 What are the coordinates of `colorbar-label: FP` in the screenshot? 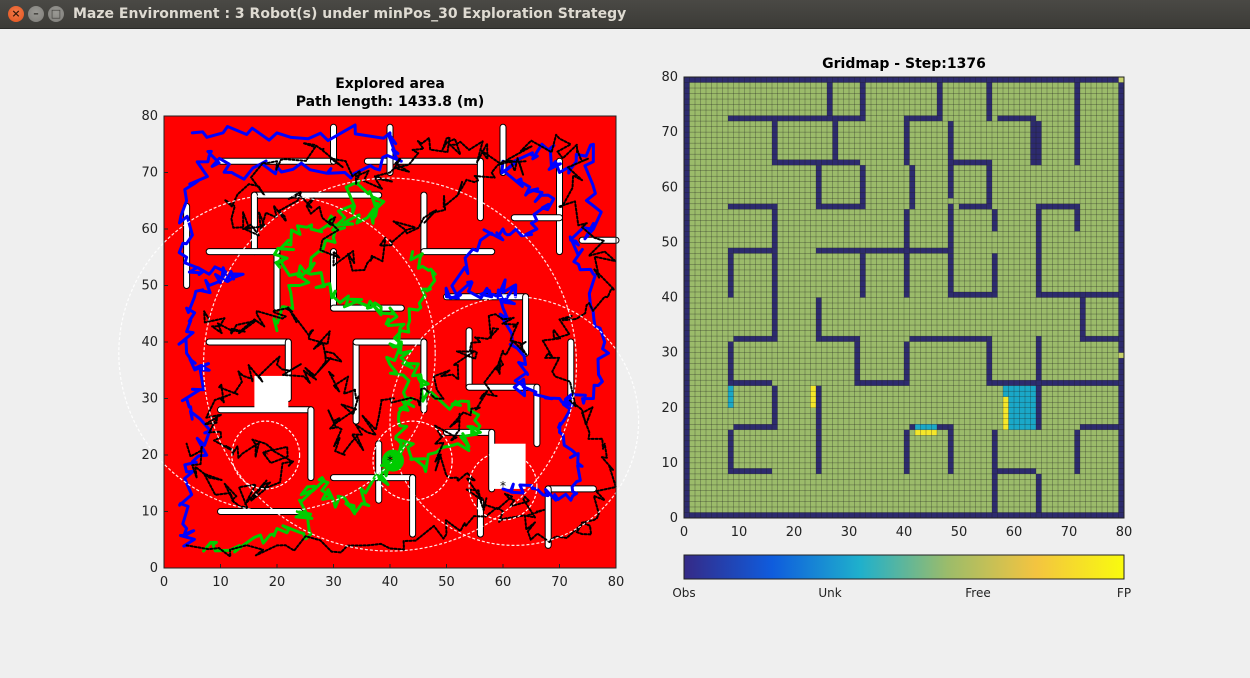 It's located at (1124, 593).